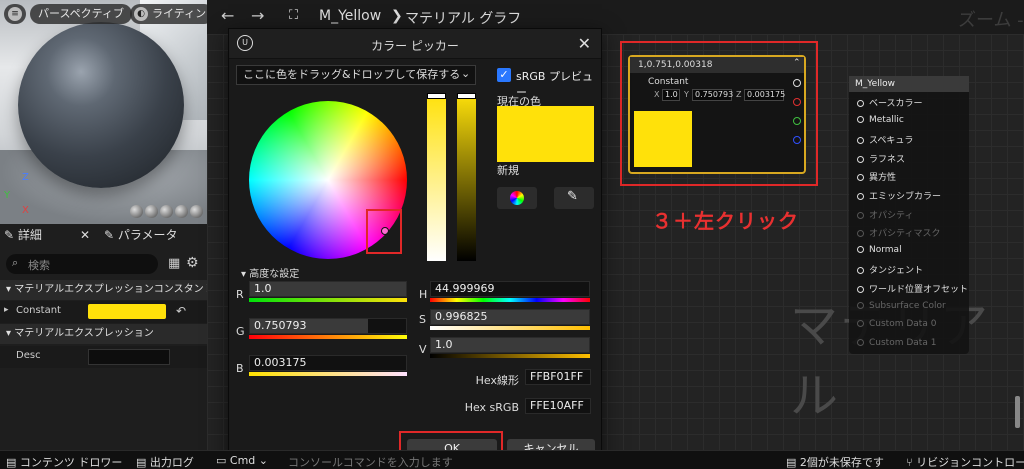 Image resolution: width=1024 pixels, height=469 pixels. I want to click on h-slider-field: 44.999969, so click(510, 289).